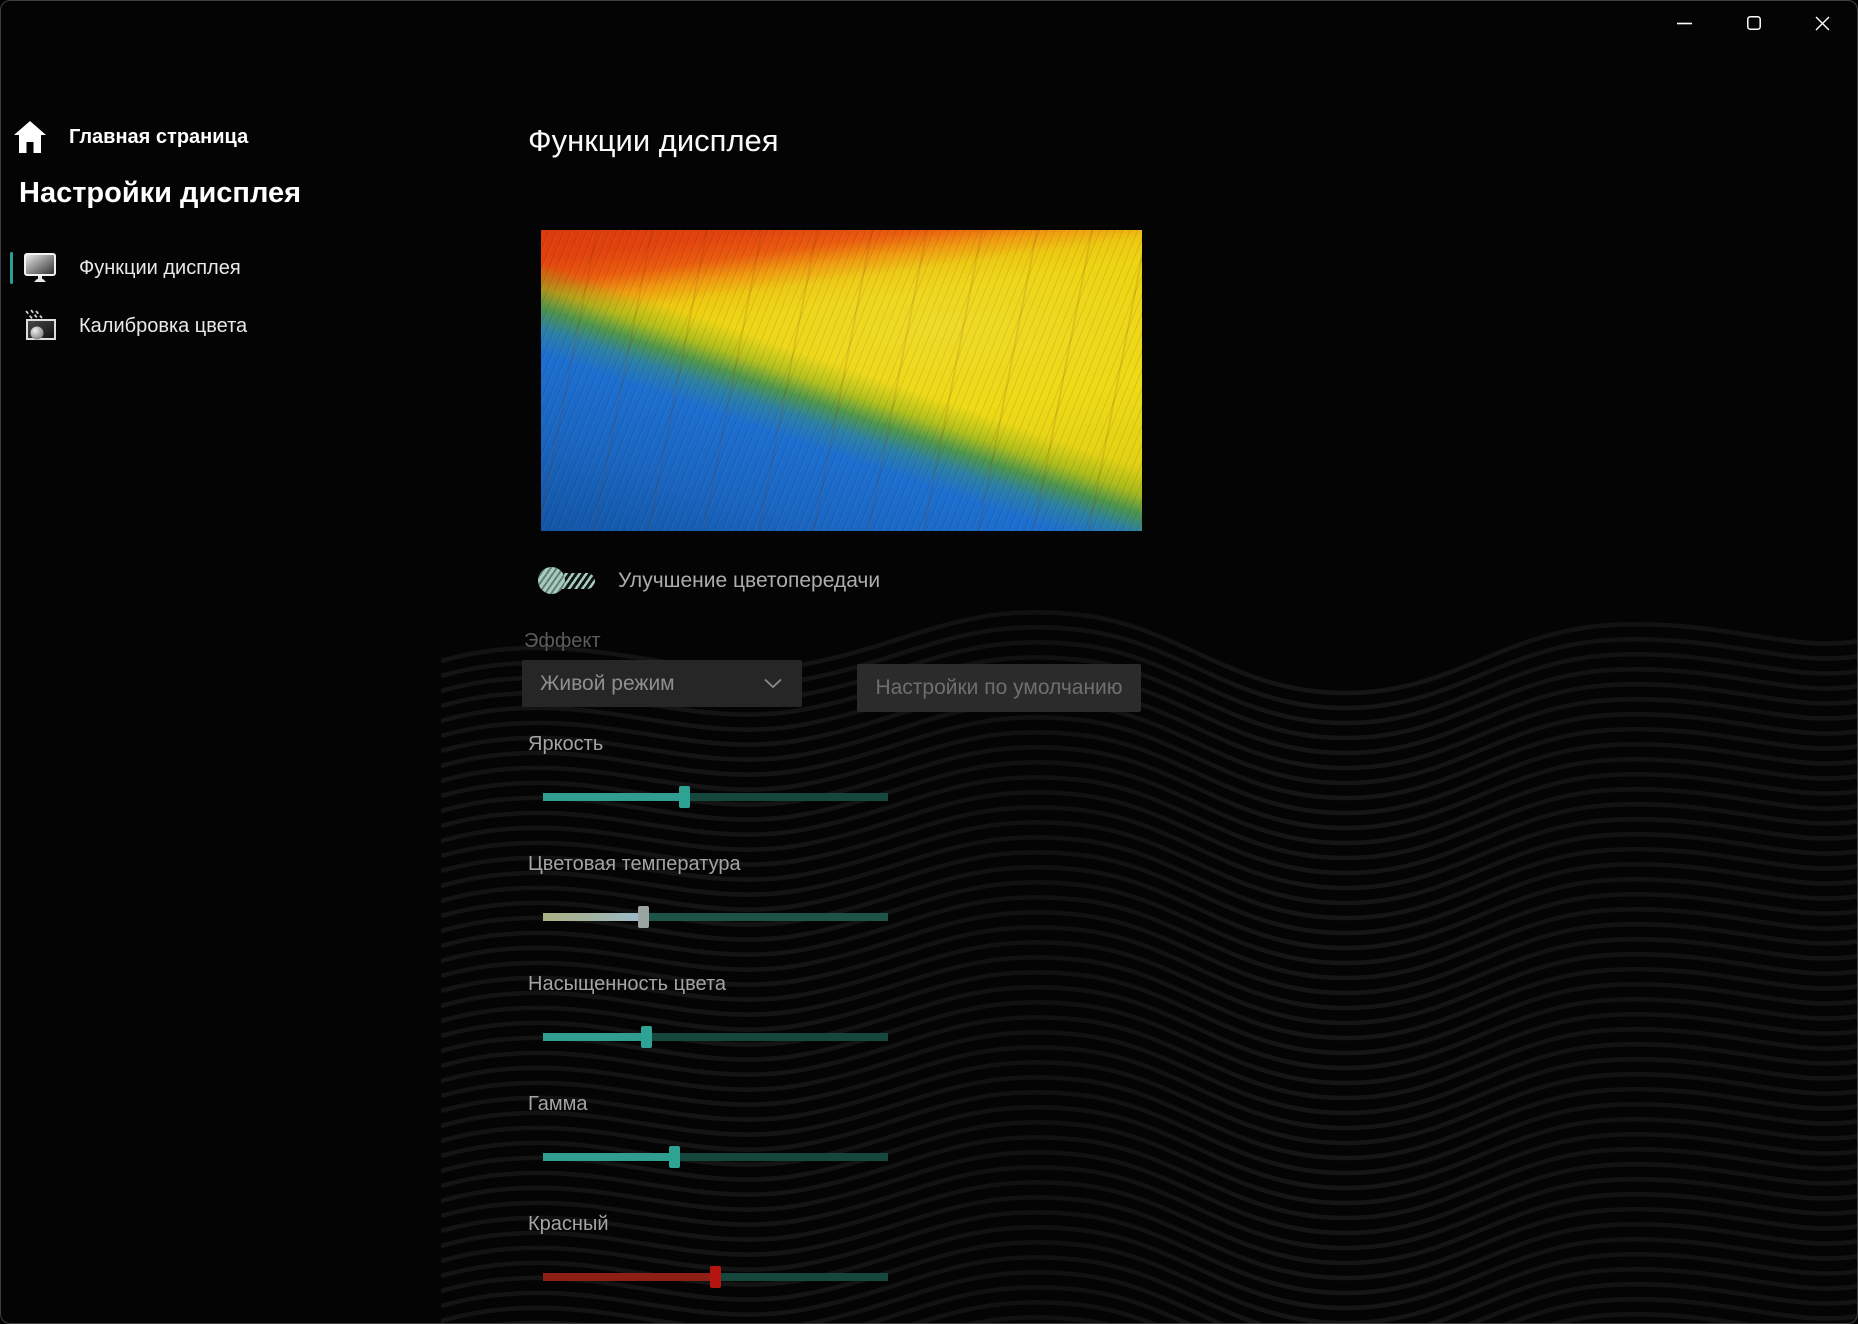  What do you see at coordinates (40, 267) in the screenshot?
I see `monitor-icon` at bounding box center [40, 267].